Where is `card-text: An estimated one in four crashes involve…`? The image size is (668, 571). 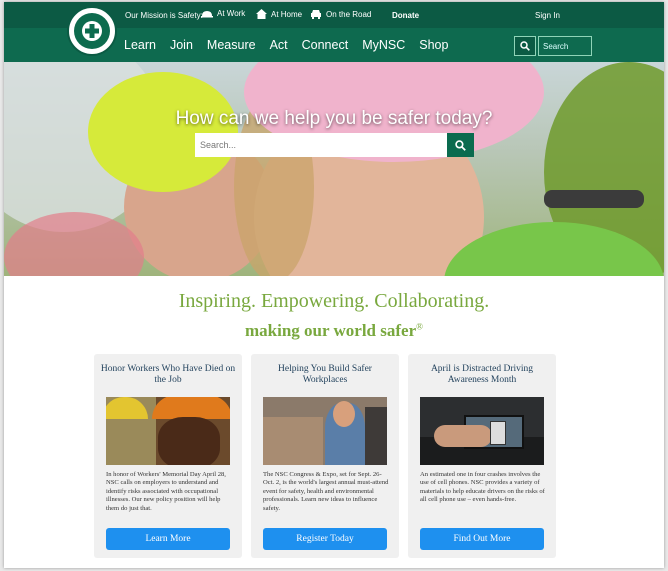 card-text: An estimated one in four crashes involve… is located at coordinates (482, 487).